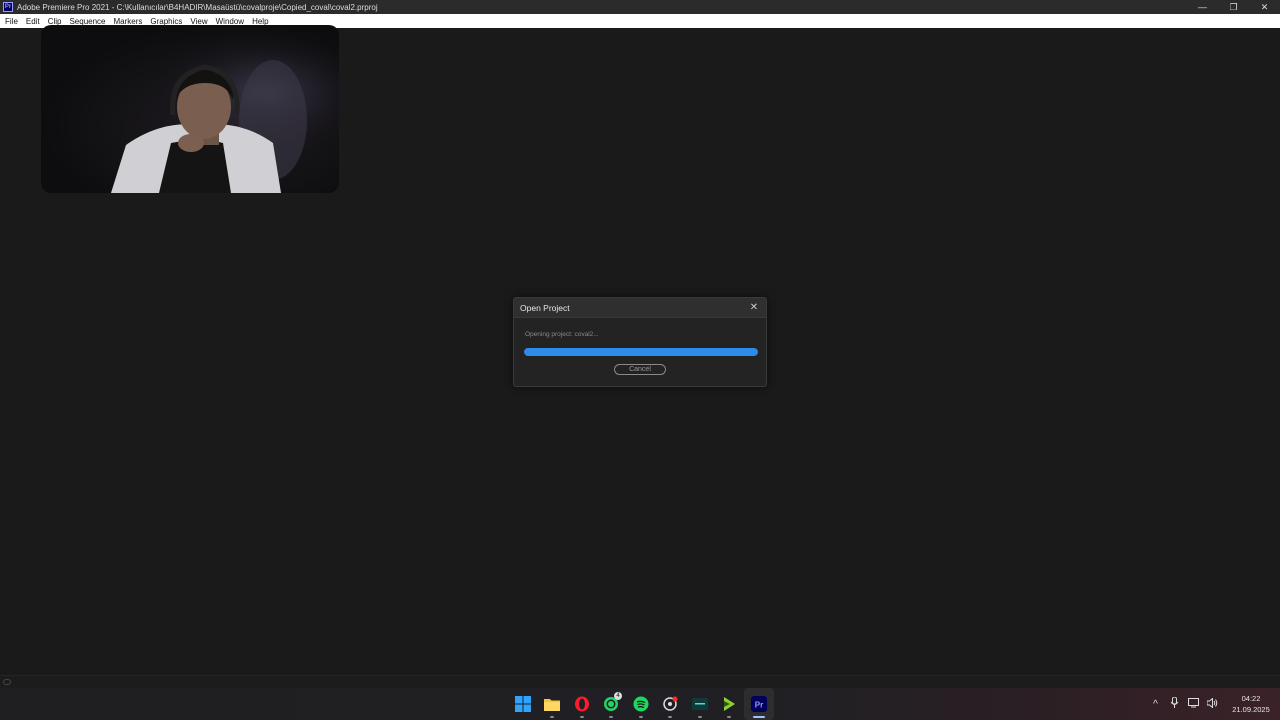 The height and width of the screenshot is (720, 1280). I want to click on taskbar-spotify, so click(641, 704).